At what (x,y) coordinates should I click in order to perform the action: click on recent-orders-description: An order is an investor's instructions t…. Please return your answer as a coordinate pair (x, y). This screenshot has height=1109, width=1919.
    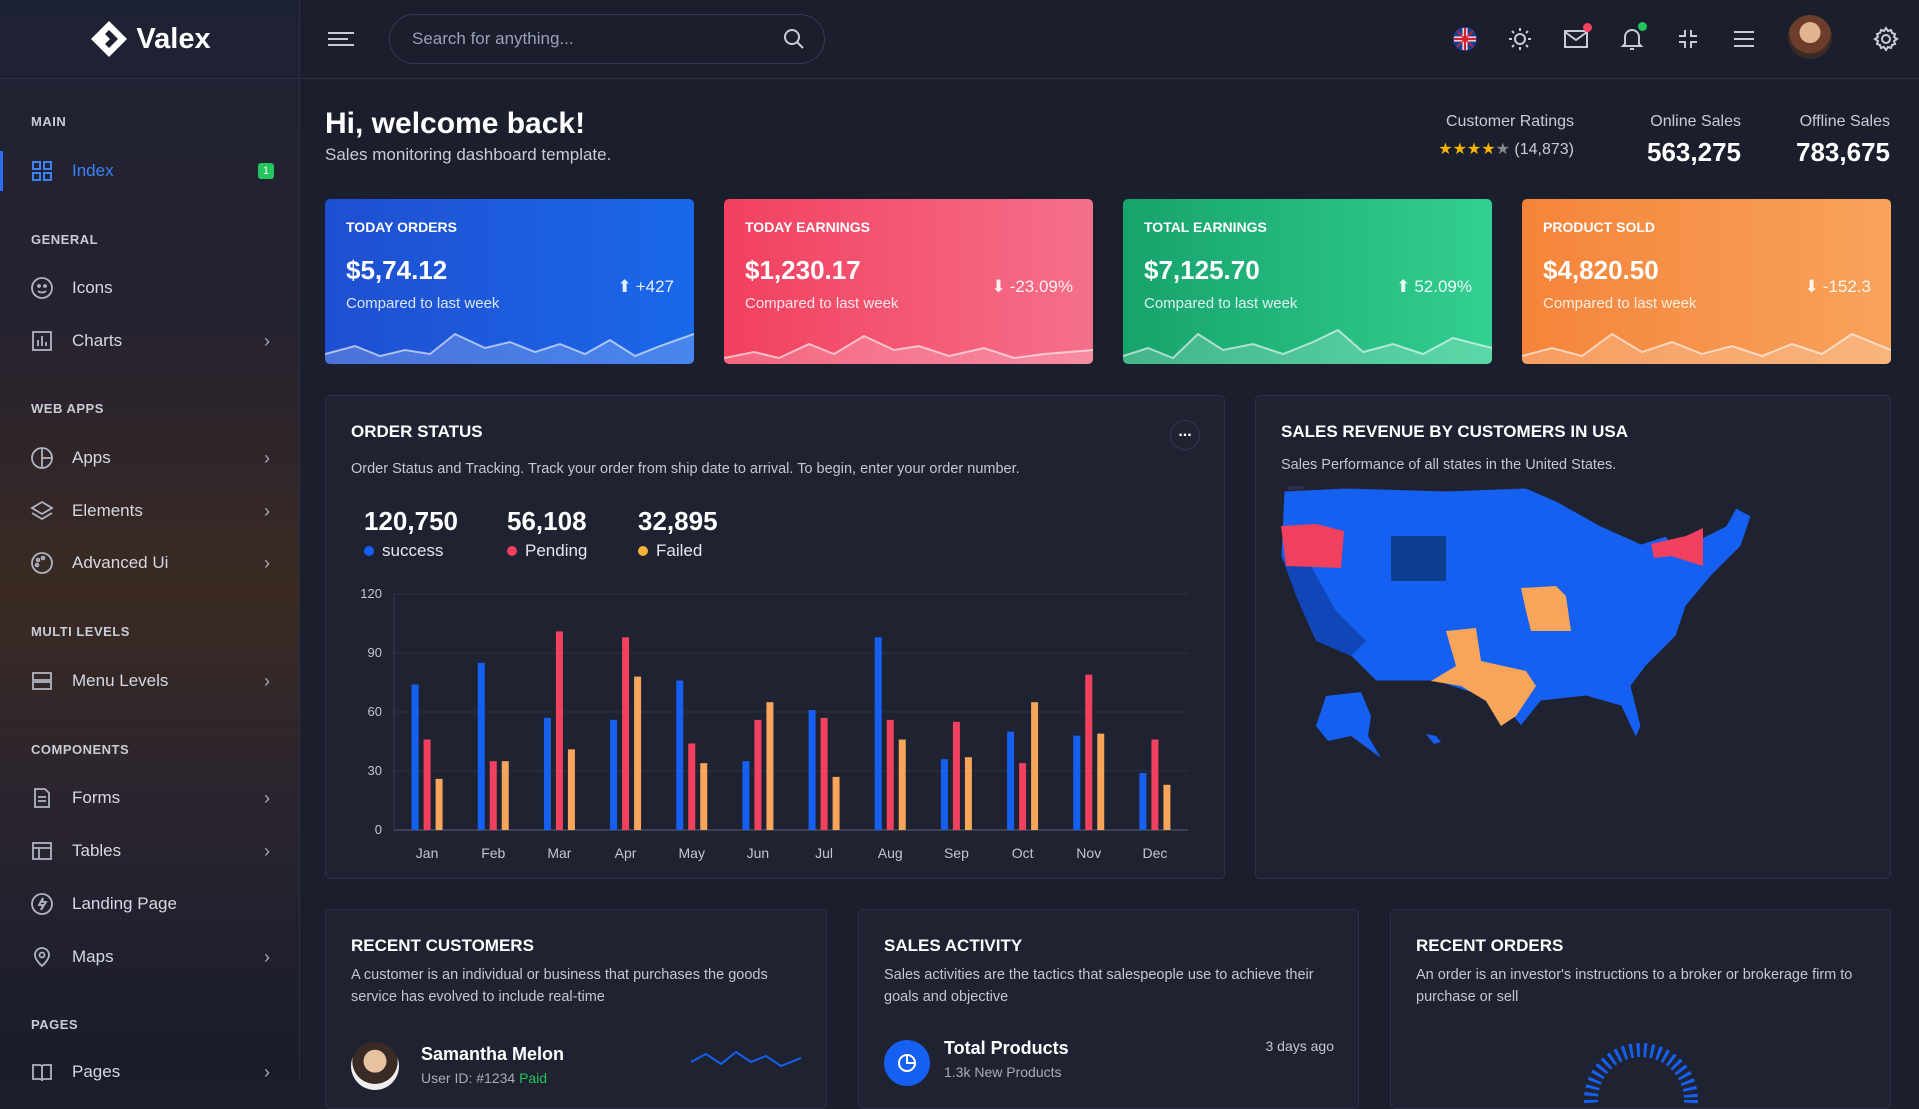
    Looking at the image, I should click on (1634, 986).